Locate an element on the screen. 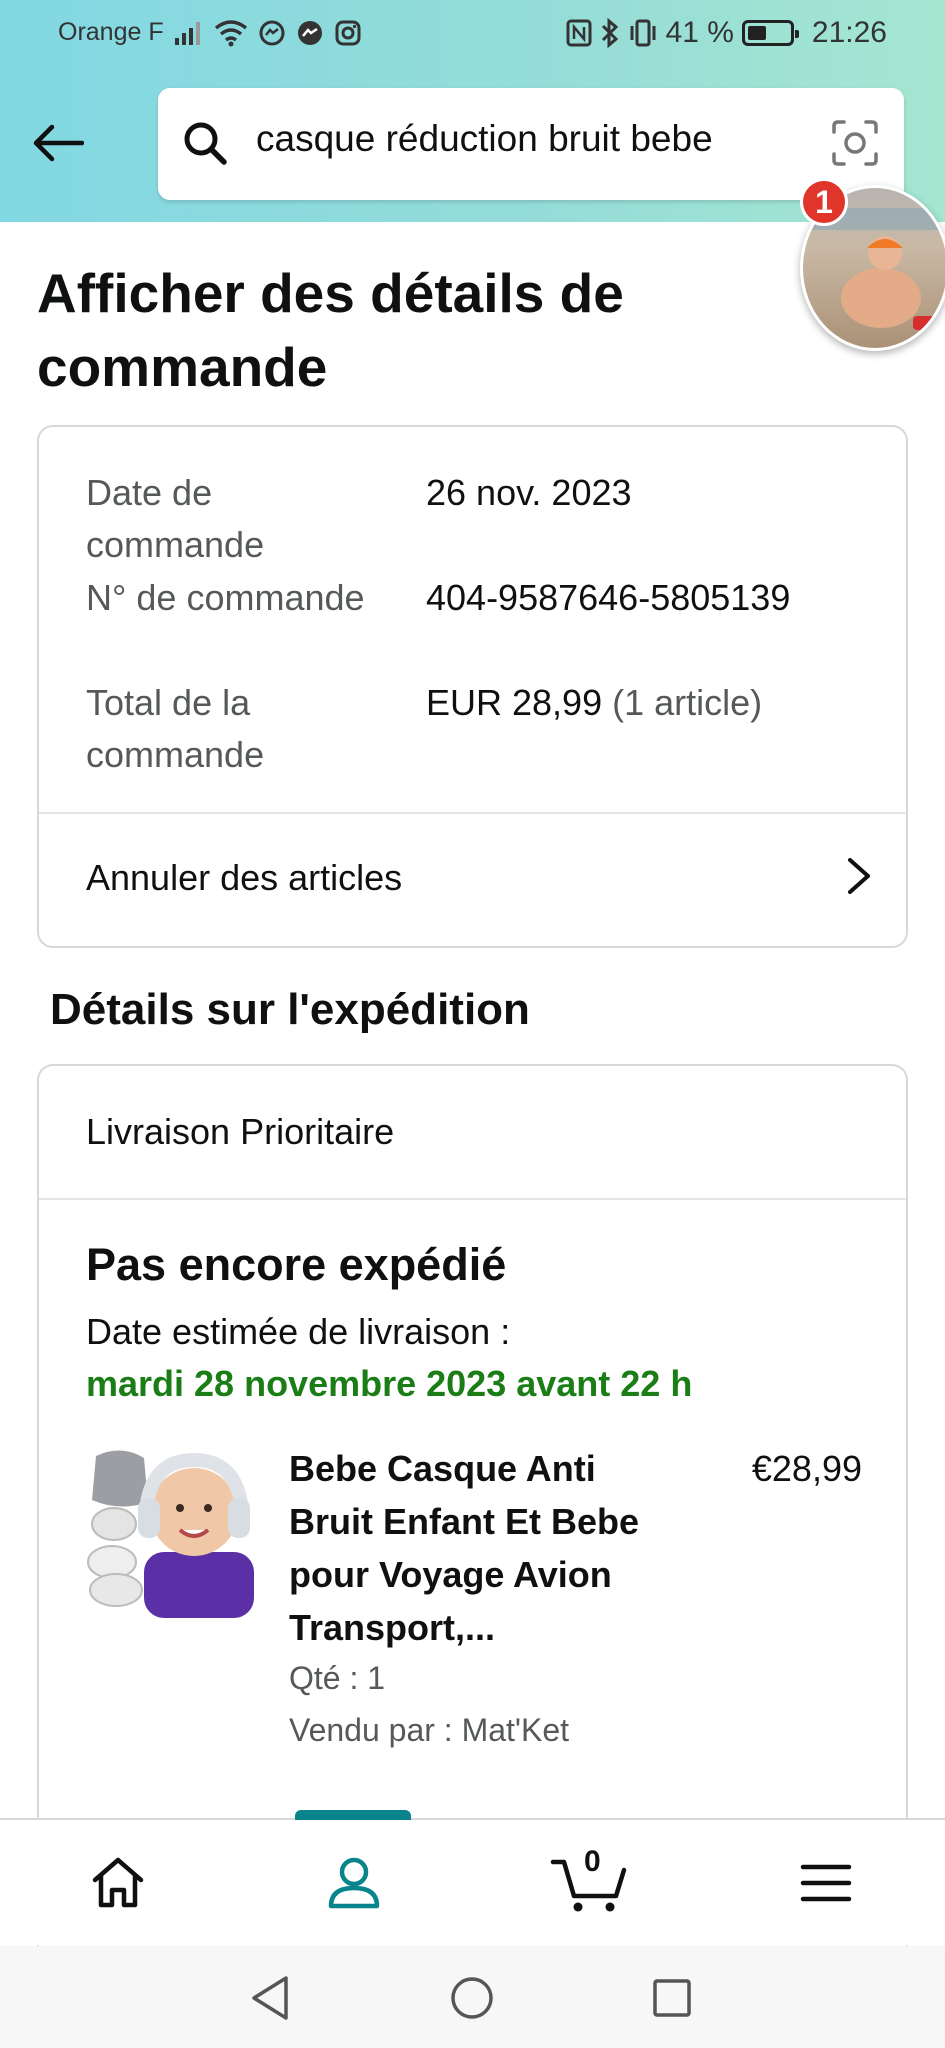 The width and height of the screenshot is (945, 2048). messenger-filled-icon is located at coordinates (310, 33).